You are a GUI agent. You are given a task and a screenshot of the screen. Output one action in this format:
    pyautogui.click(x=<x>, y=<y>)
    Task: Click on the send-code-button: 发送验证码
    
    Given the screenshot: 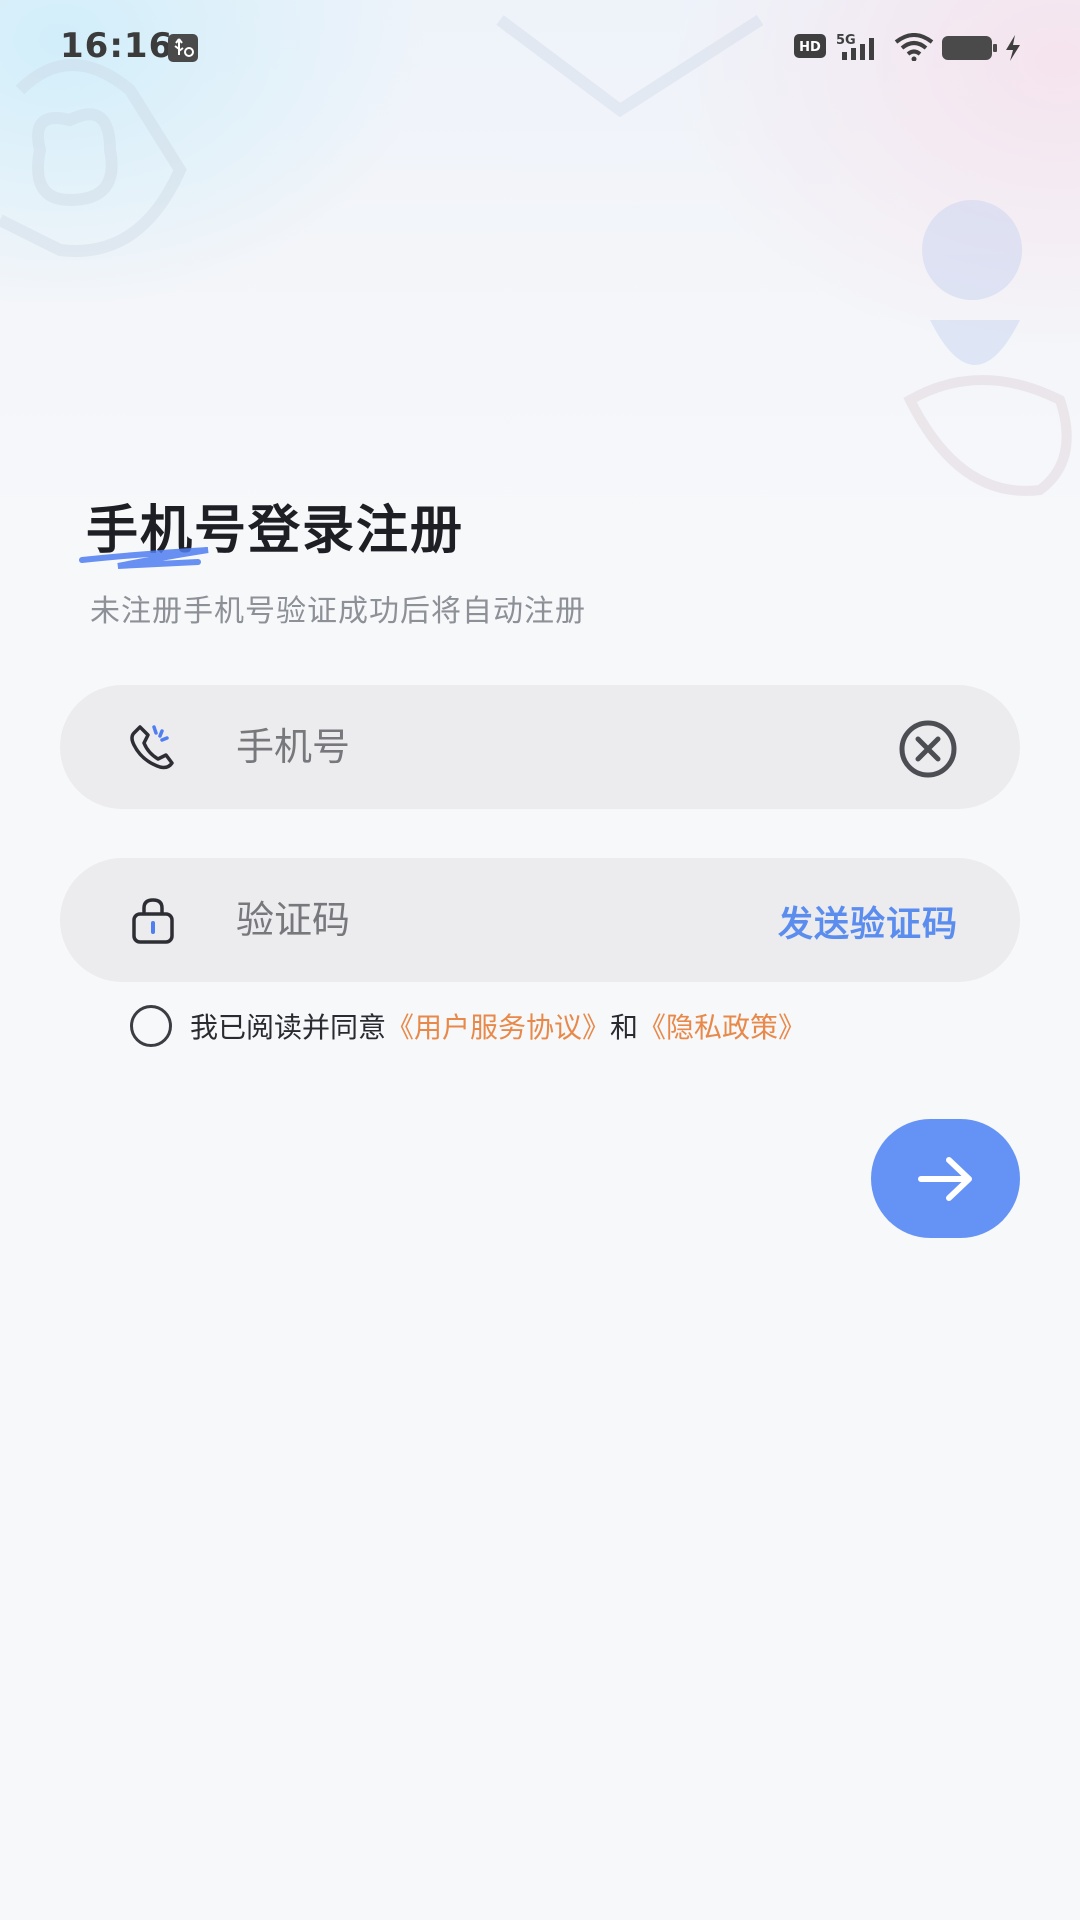 What is the action you would take?
    pyautogui.click(x=868, y=921)
    